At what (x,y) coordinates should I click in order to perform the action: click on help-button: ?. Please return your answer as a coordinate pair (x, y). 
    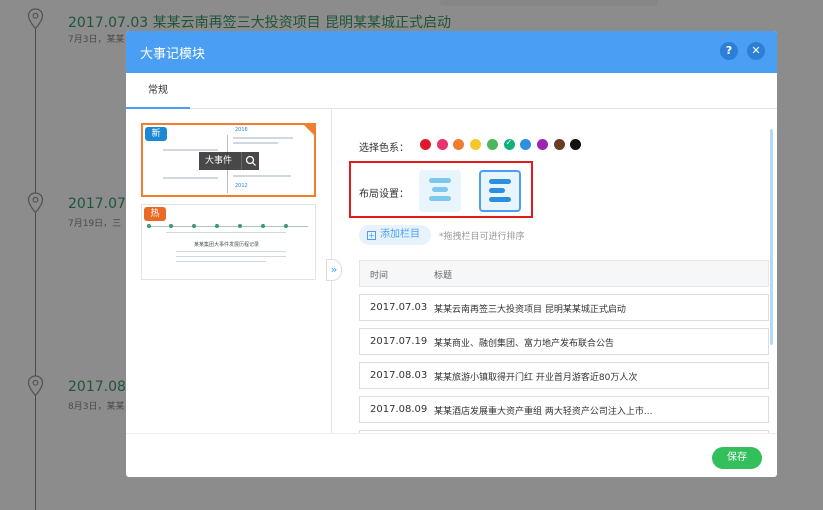
    Looking at the image, I should click on (729, 51).